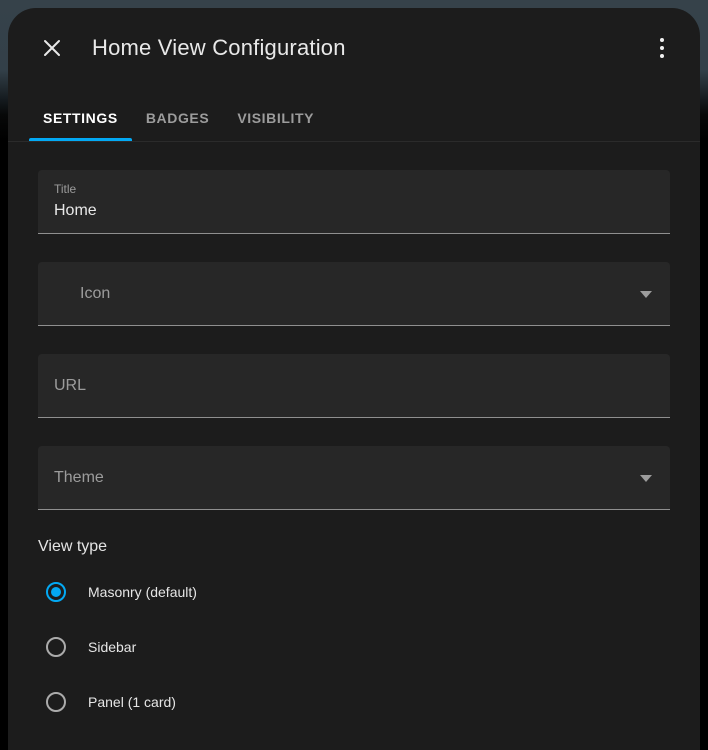 This screenshot has height=750, width=708. Describe the element at coordinates (70, 385) in the screenshot. I see `url-field-placeholder: URL` at that location.